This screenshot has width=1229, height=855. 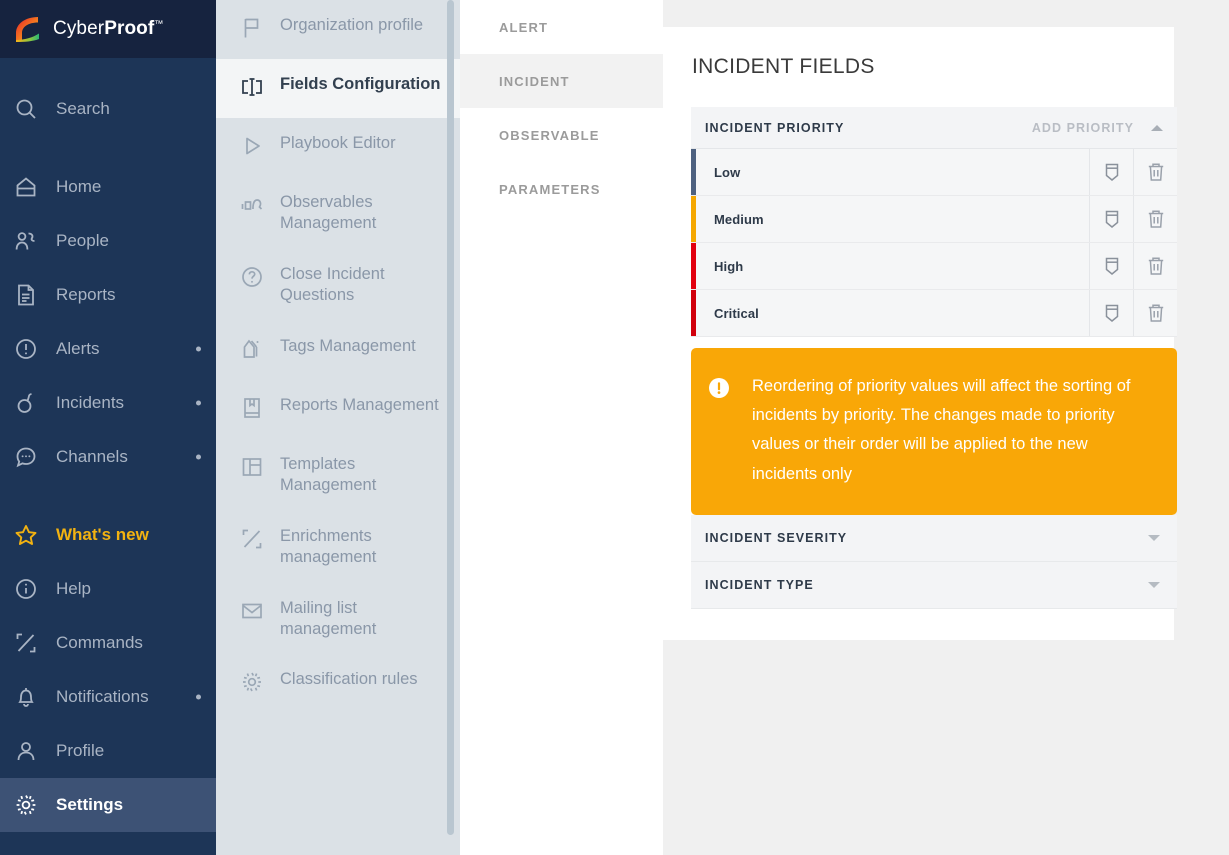 What do you see at coordinates (338, 88) in the screenshot?
I see `submenu-item-fields-configuration: Fields Configuration` at bounding box center [338, 88].